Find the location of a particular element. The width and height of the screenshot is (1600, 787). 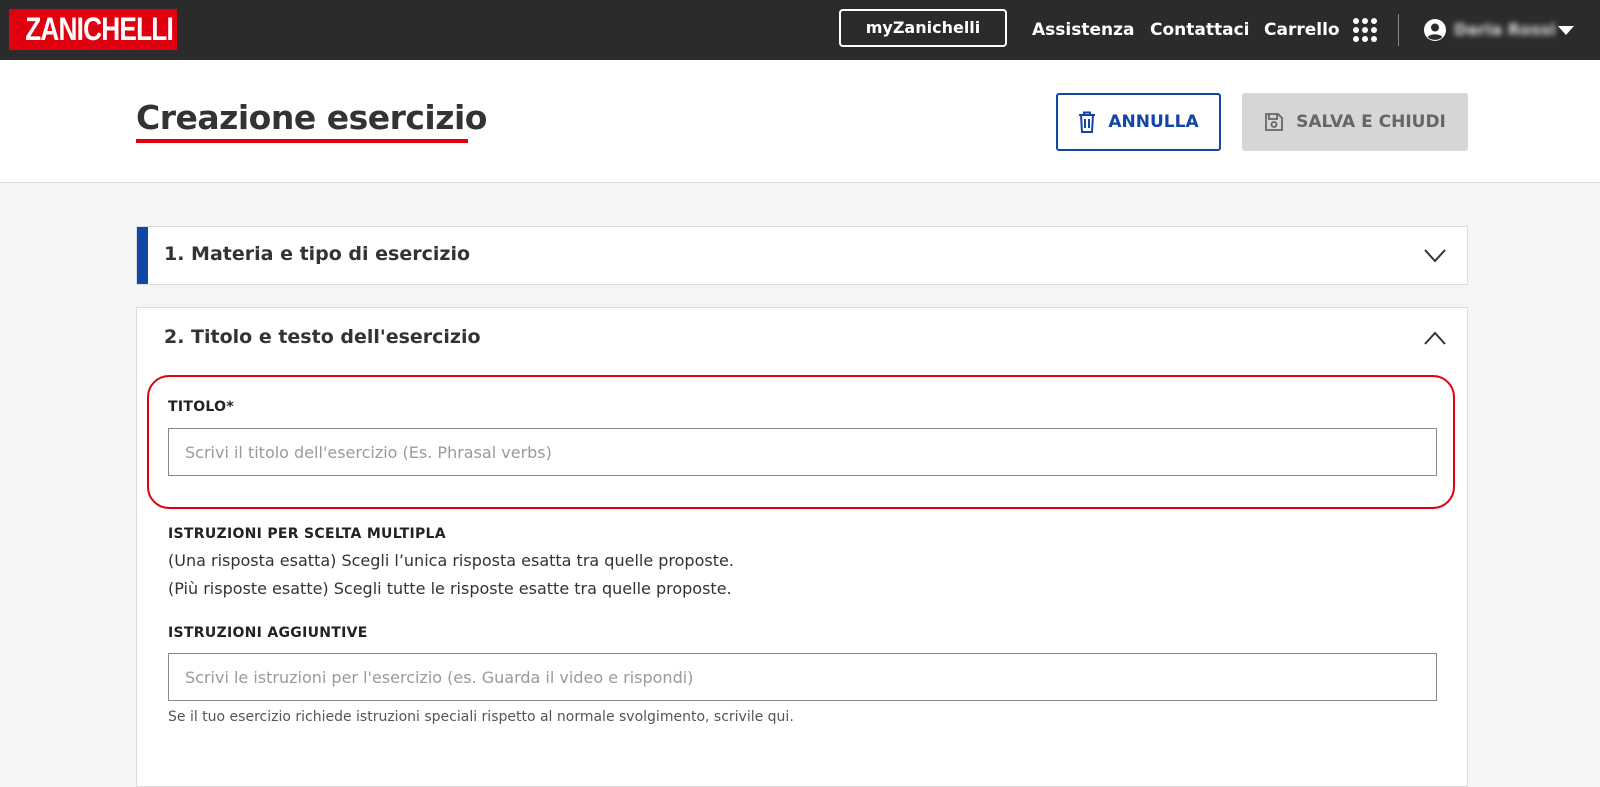

user-avatar-icon is located at coordinates (1435, 30).